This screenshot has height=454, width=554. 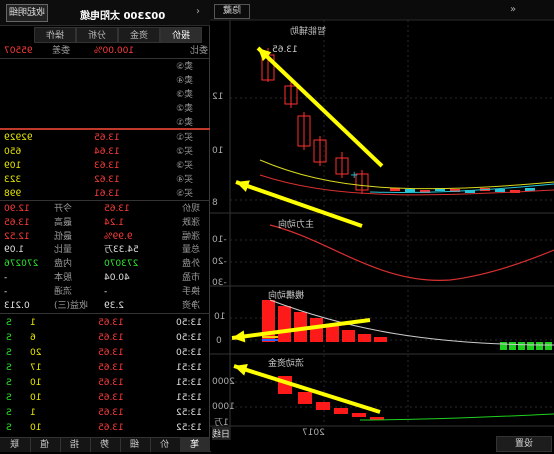 I want to click on sell-row: 卖②, so click(x=105, y=109).